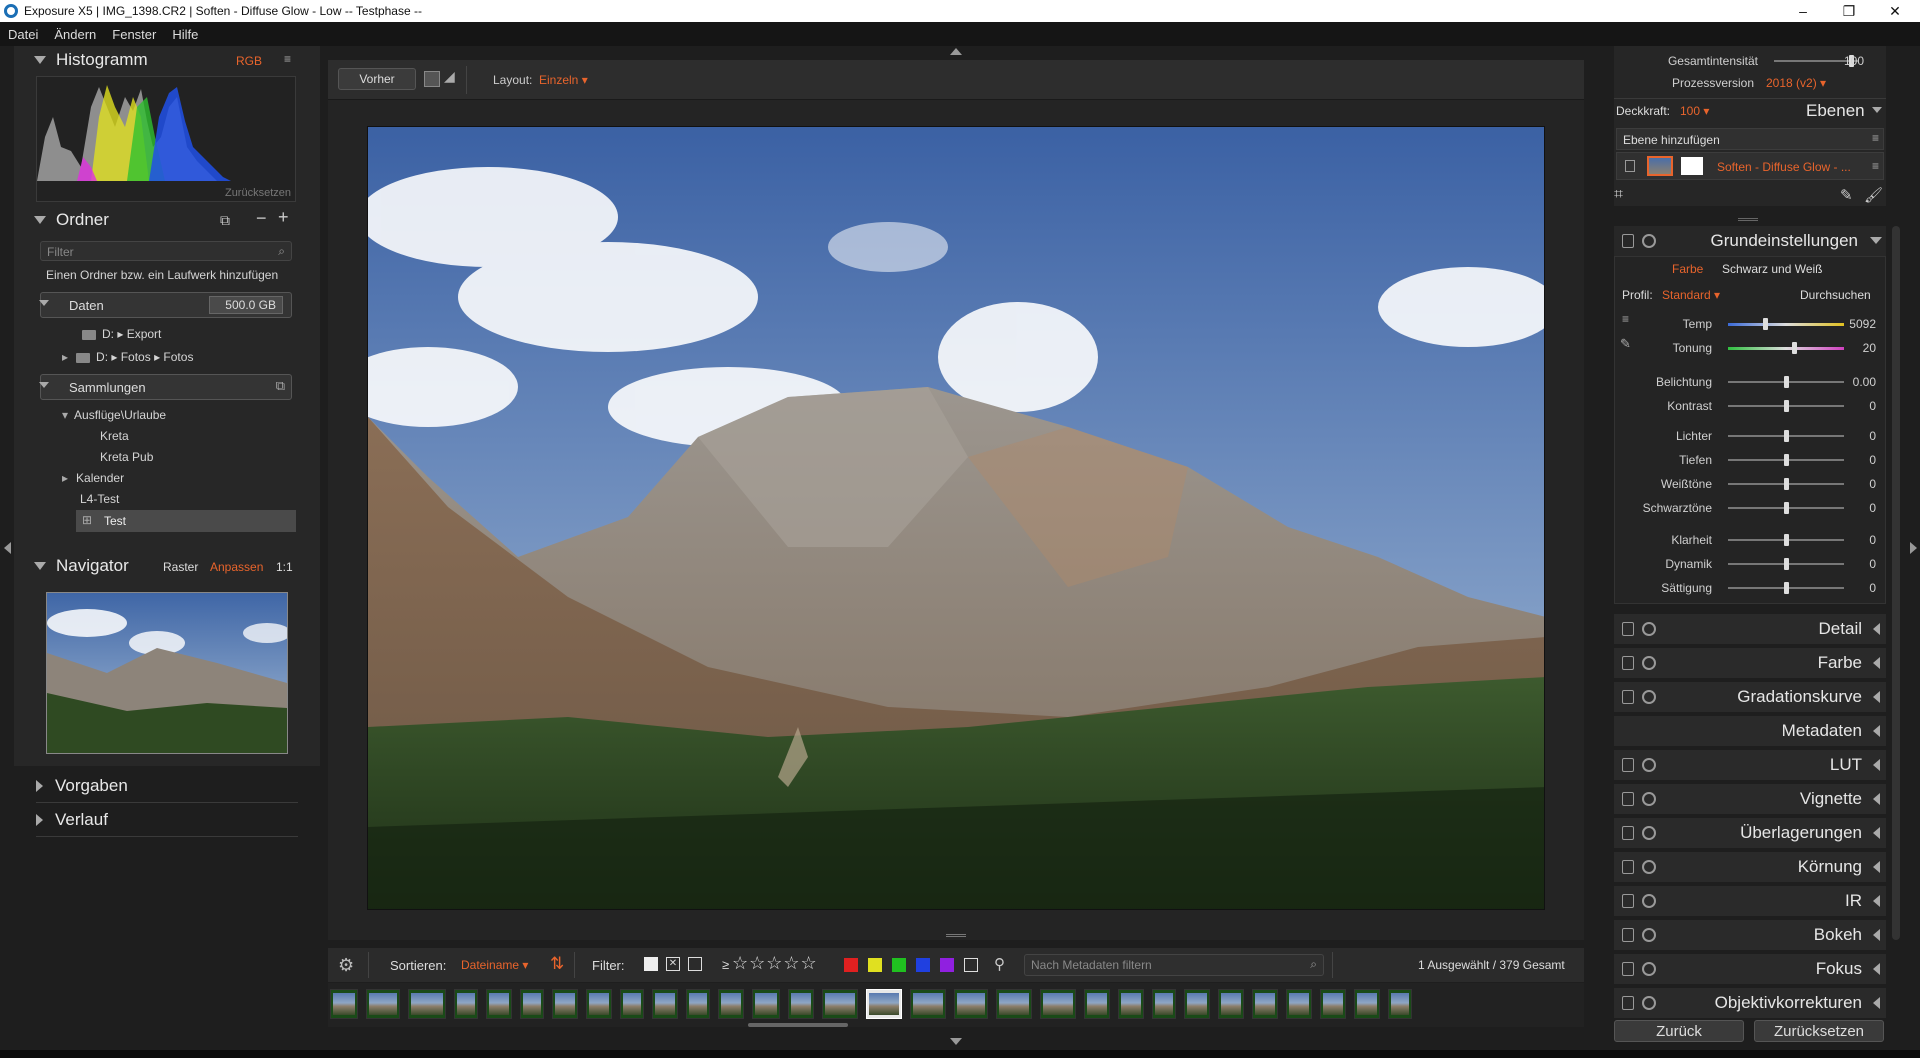 The image size is (1920, 1058). What do you see at coordinates (346, 965) in the screenshot?
I see `gear-icon: ⚙` at bounding box center [346, 965].